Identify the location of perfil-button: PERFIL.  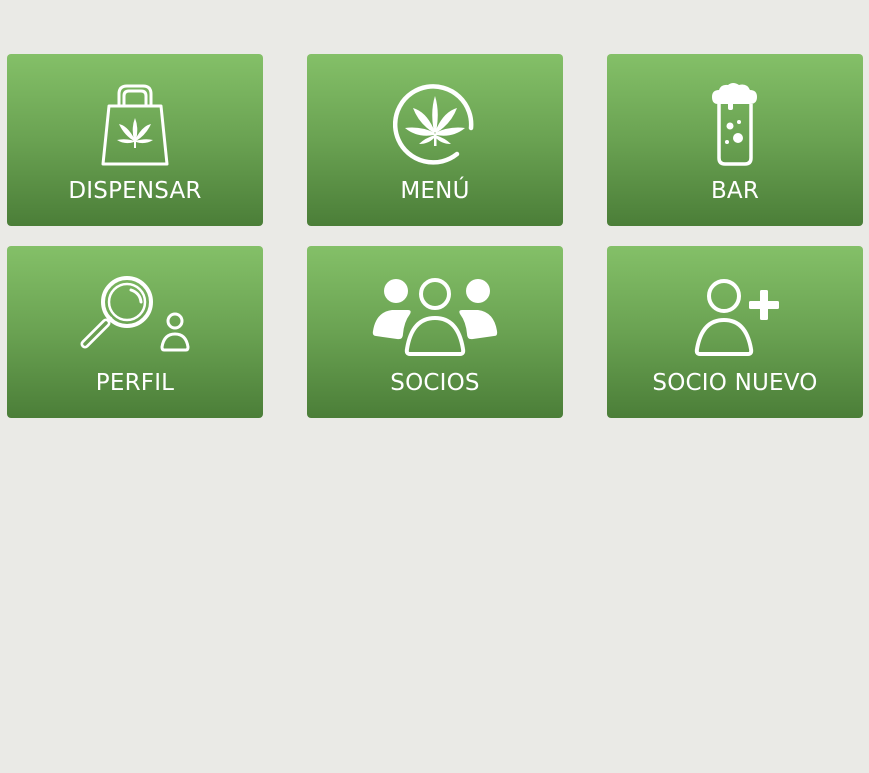
(135, 332).